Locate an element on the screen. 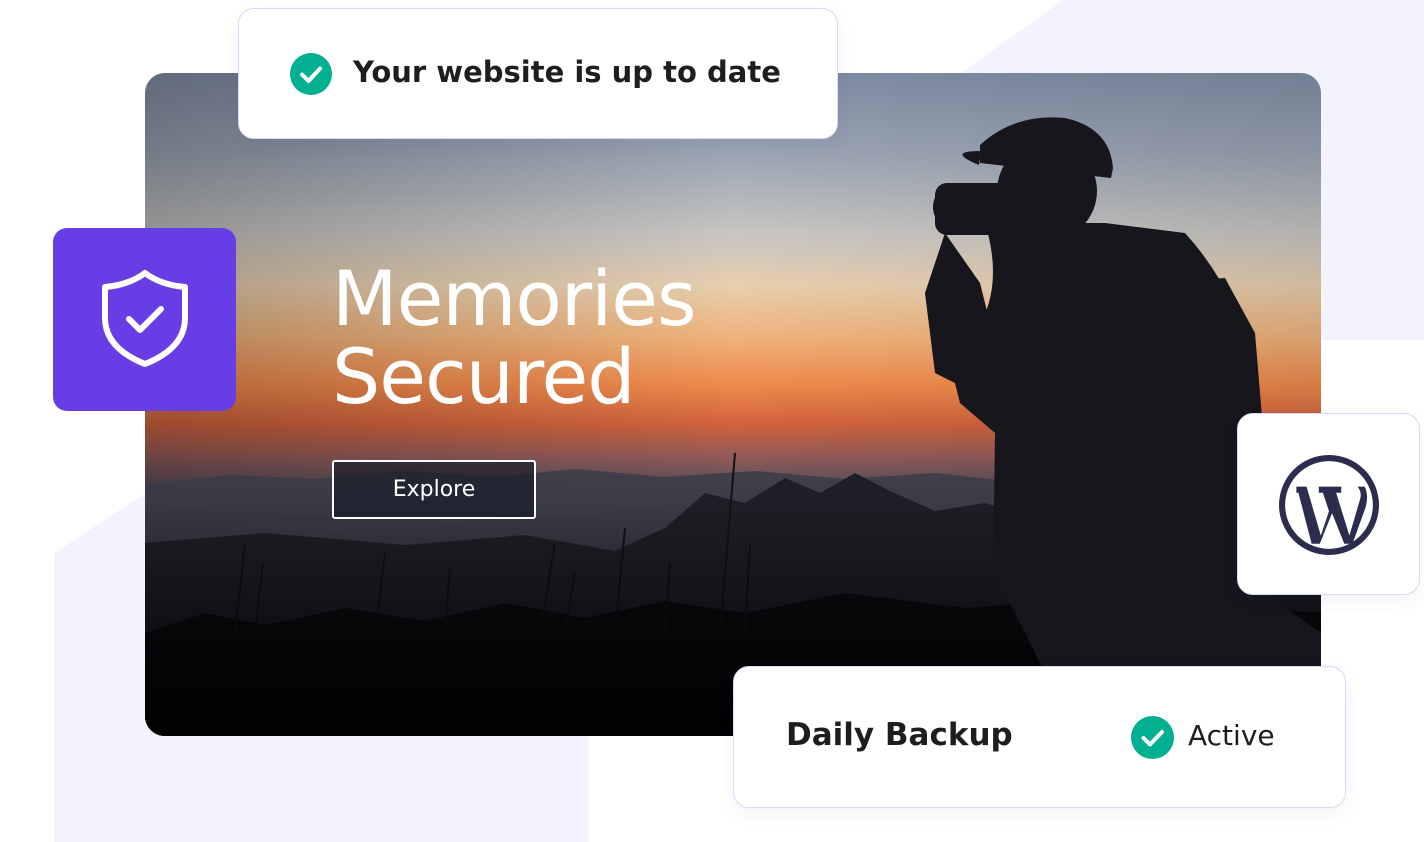 The image size is (1424, 842). wordpress-badge is located at coordinates (1328, 504).